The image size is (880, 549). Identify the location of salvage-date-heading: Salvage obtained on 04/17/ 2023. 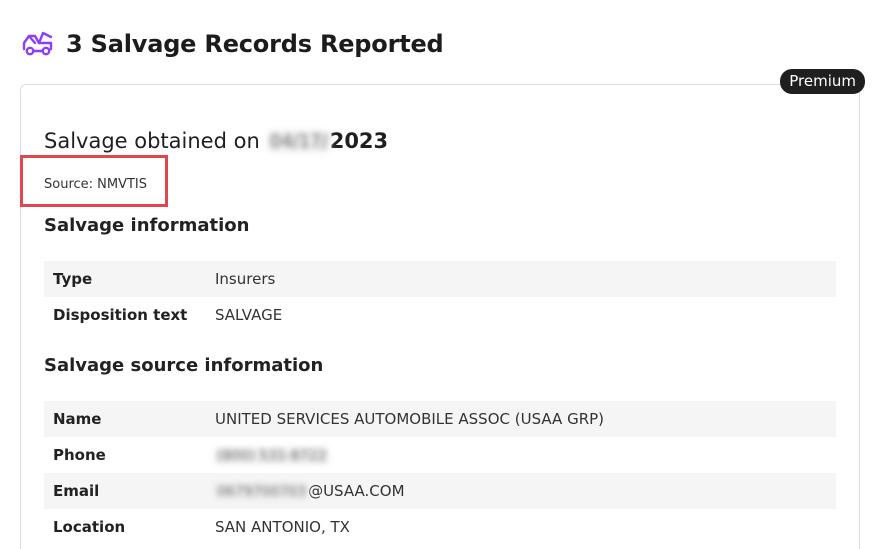
(216, 141).